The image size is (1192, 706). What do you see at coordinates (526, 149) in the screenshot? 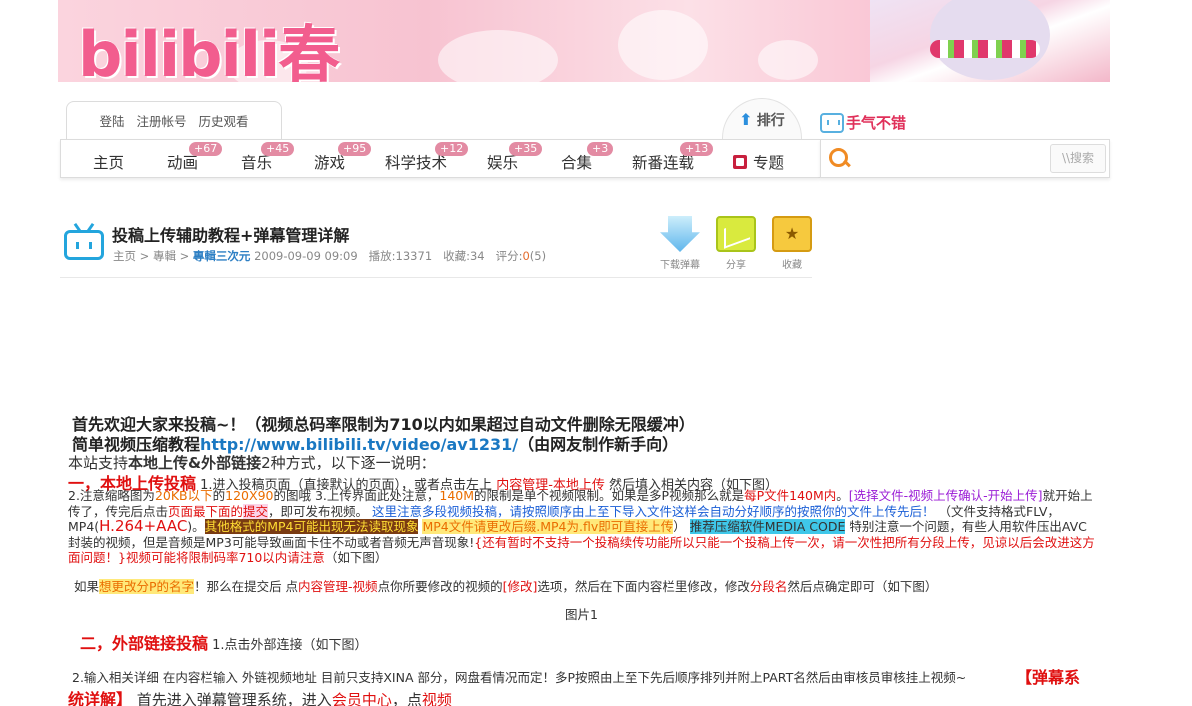
I see `nav-count-badge: +35` at bounding box center [526, 149].